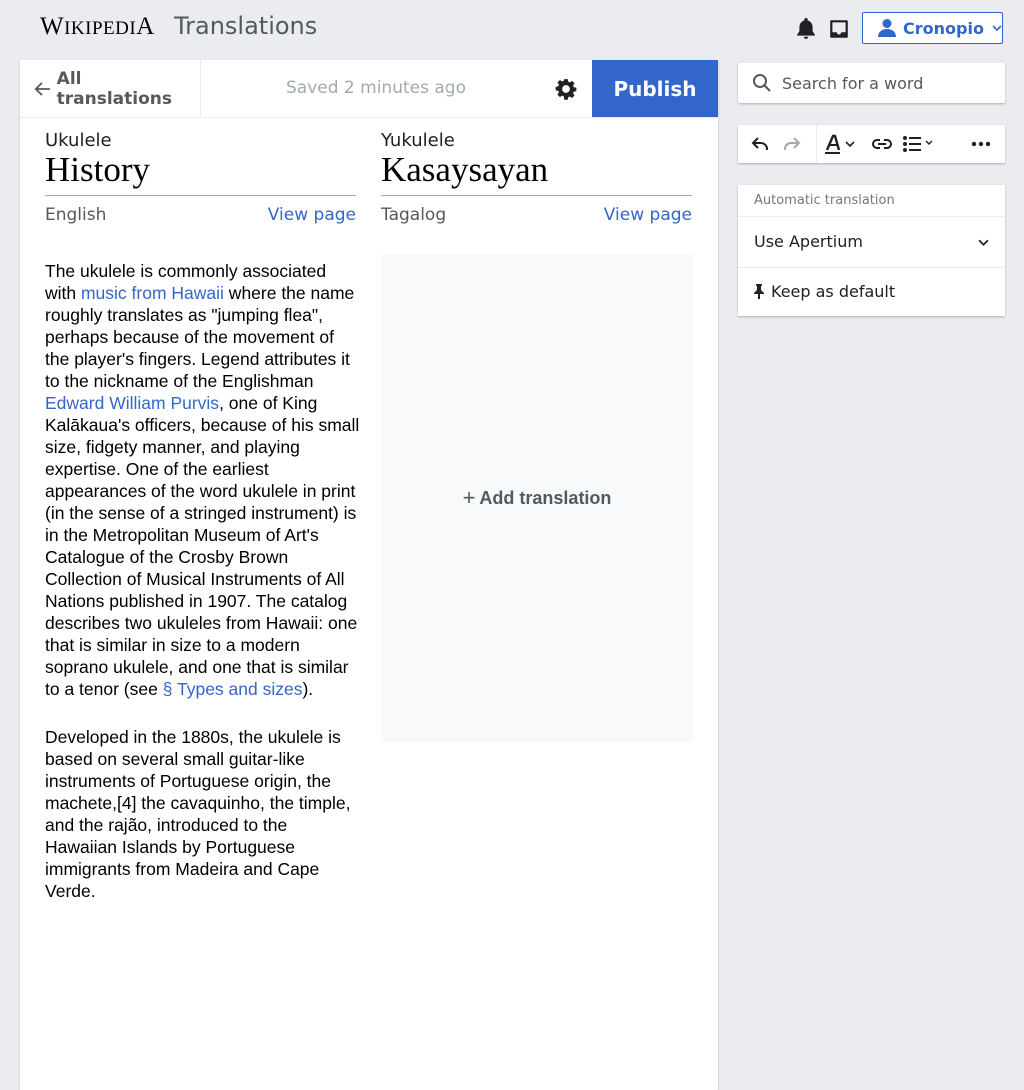  Describe the element at coordinates (887, 28) in the screenshot. I see `user-avatar-icon` at that location.